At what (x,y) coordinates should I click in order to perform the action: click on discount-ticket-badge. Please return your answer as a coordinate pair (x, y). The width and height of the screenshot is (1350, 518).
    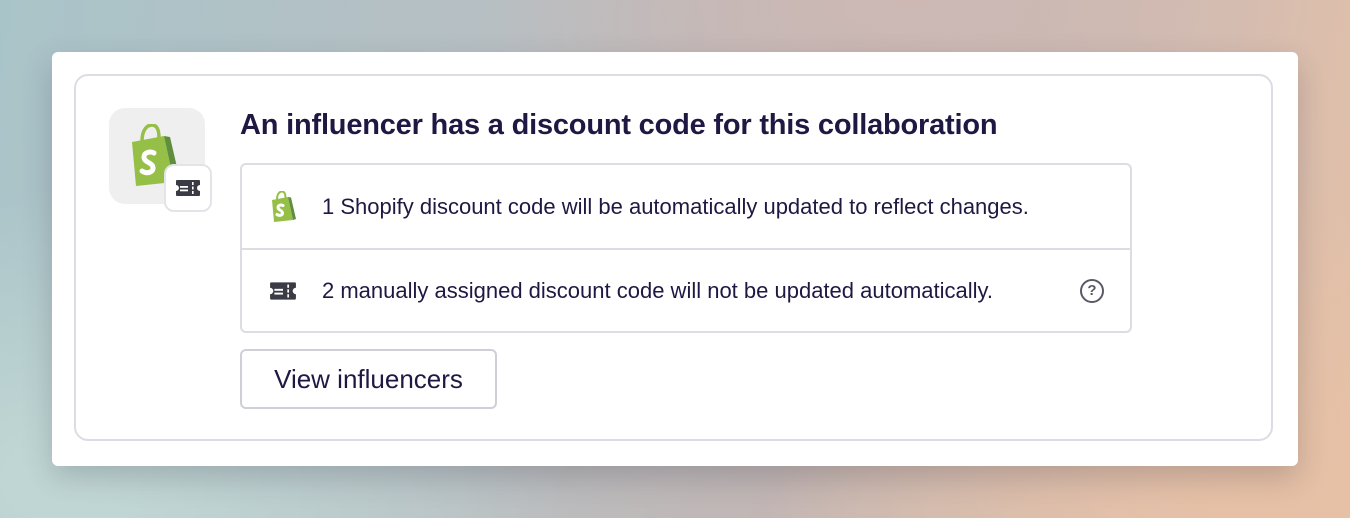
    Looking at the image, I should click on (188, 188).